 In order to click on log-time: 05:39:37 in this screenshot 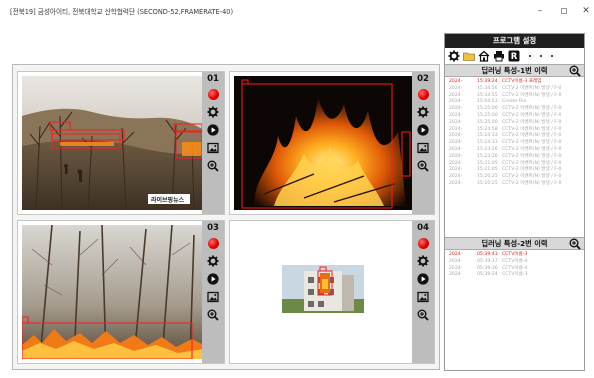, I will do `click(487, 261)`.